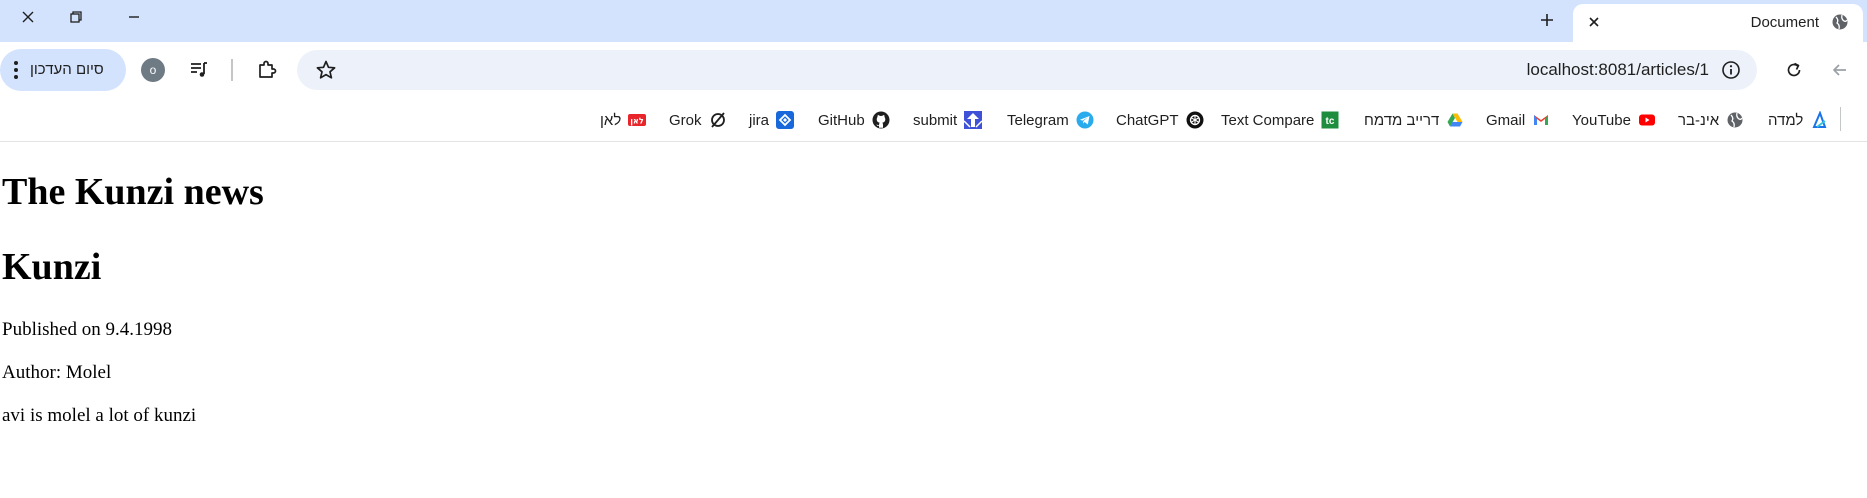 This screenshot has height=498, width=1867. I want to click on grok-icon, so click(718, 120).